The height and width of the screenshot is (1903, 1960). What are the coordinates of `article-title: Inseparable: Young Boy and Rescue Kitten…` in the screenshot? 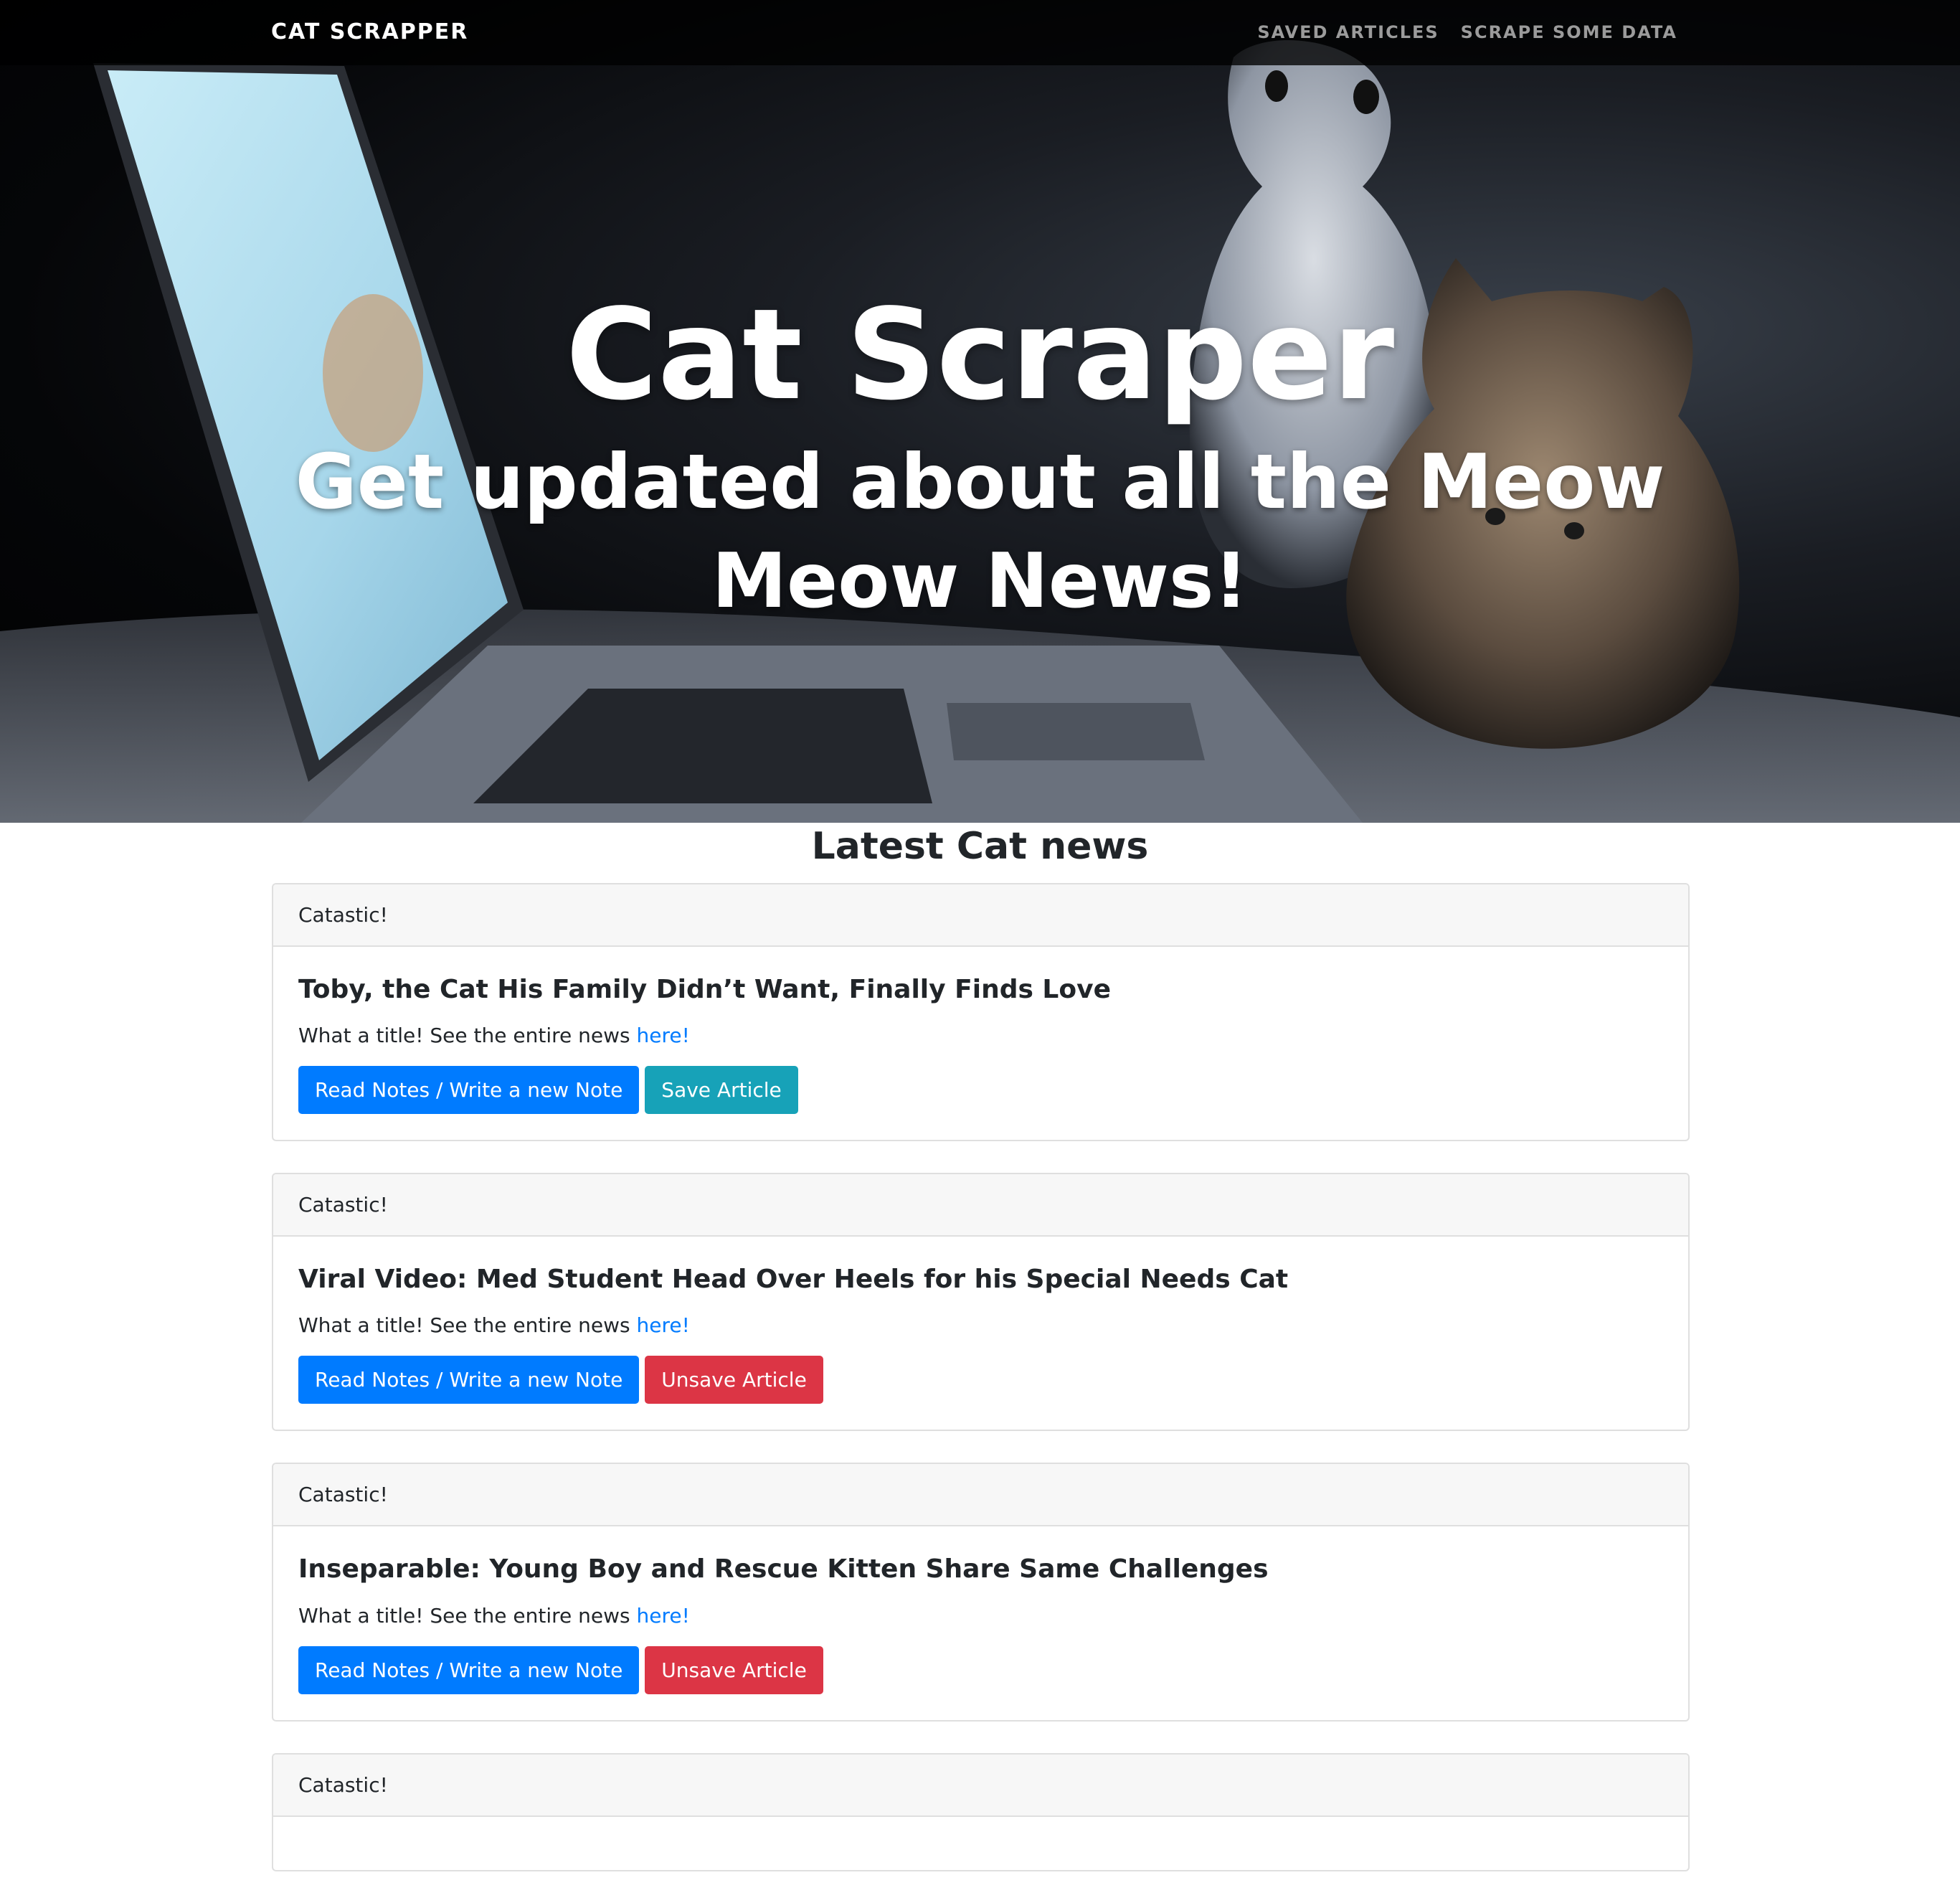 It's located at (783, 1569).